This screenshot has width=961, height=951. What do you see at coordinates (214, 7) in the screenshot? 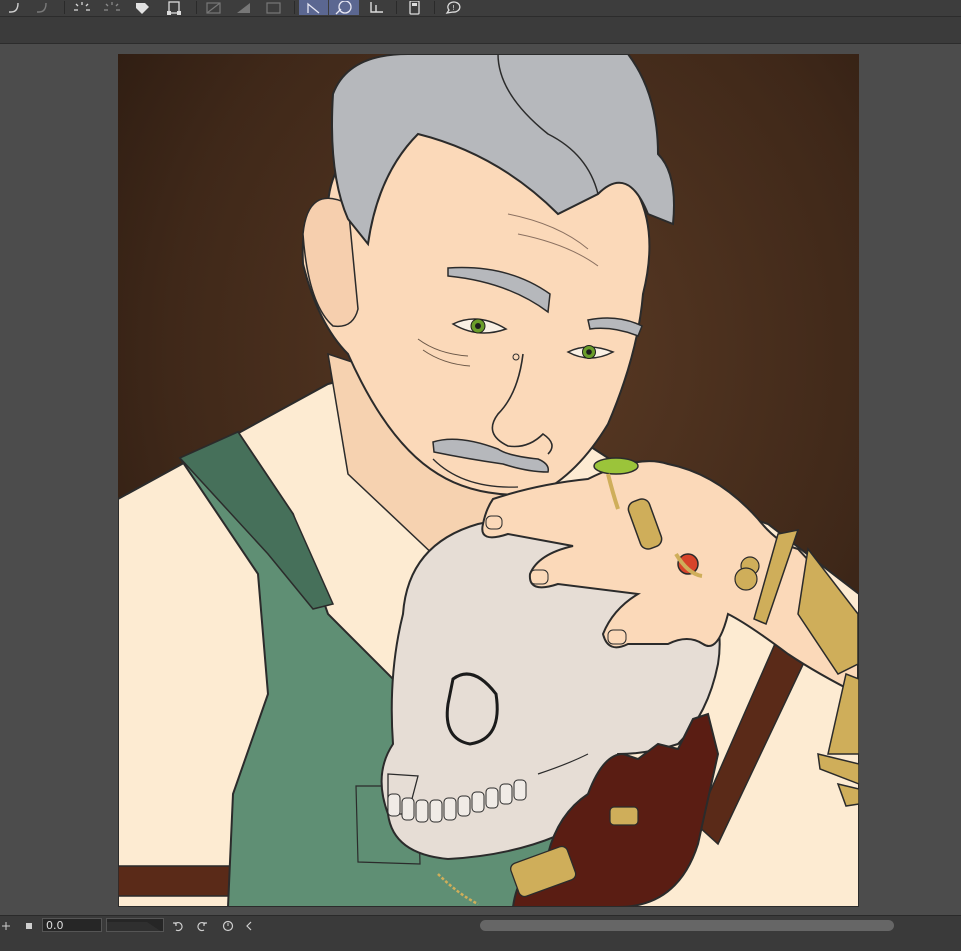
I see `ruler-icon` at bounding box center [214, 7].